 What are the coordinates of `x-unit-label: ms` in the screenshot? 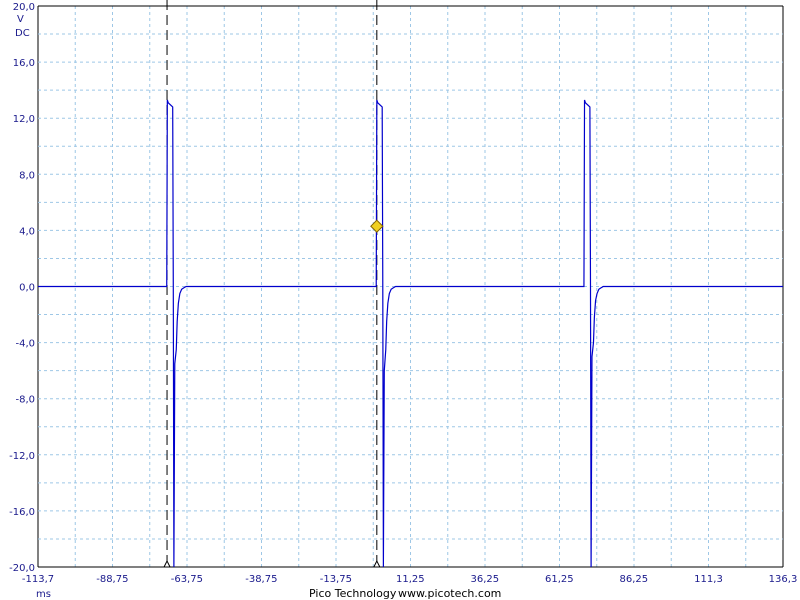 It's located at (43, 594).